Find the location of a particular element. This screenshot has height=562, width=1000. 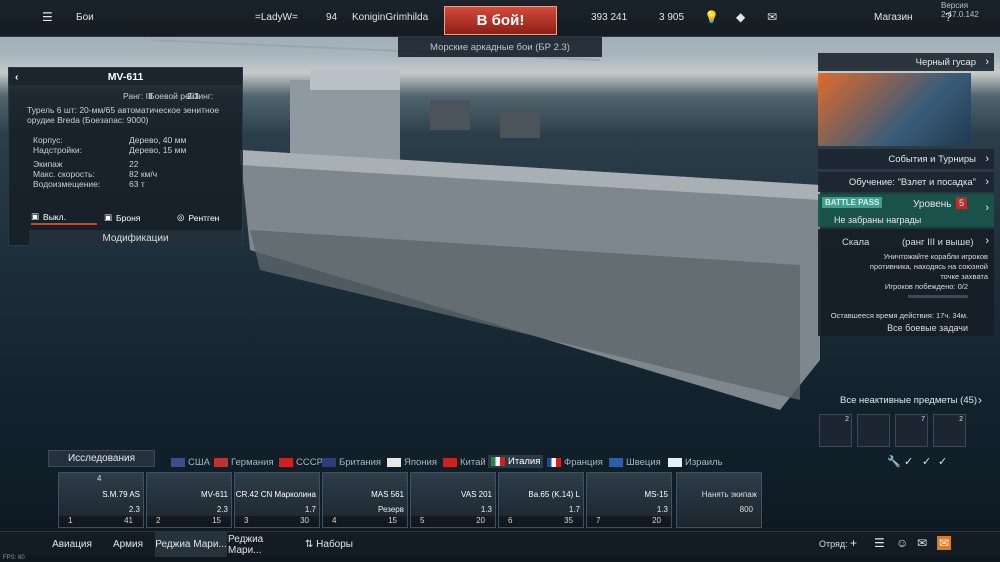

shop-button: Магазин is located at coordinates (893, 17).